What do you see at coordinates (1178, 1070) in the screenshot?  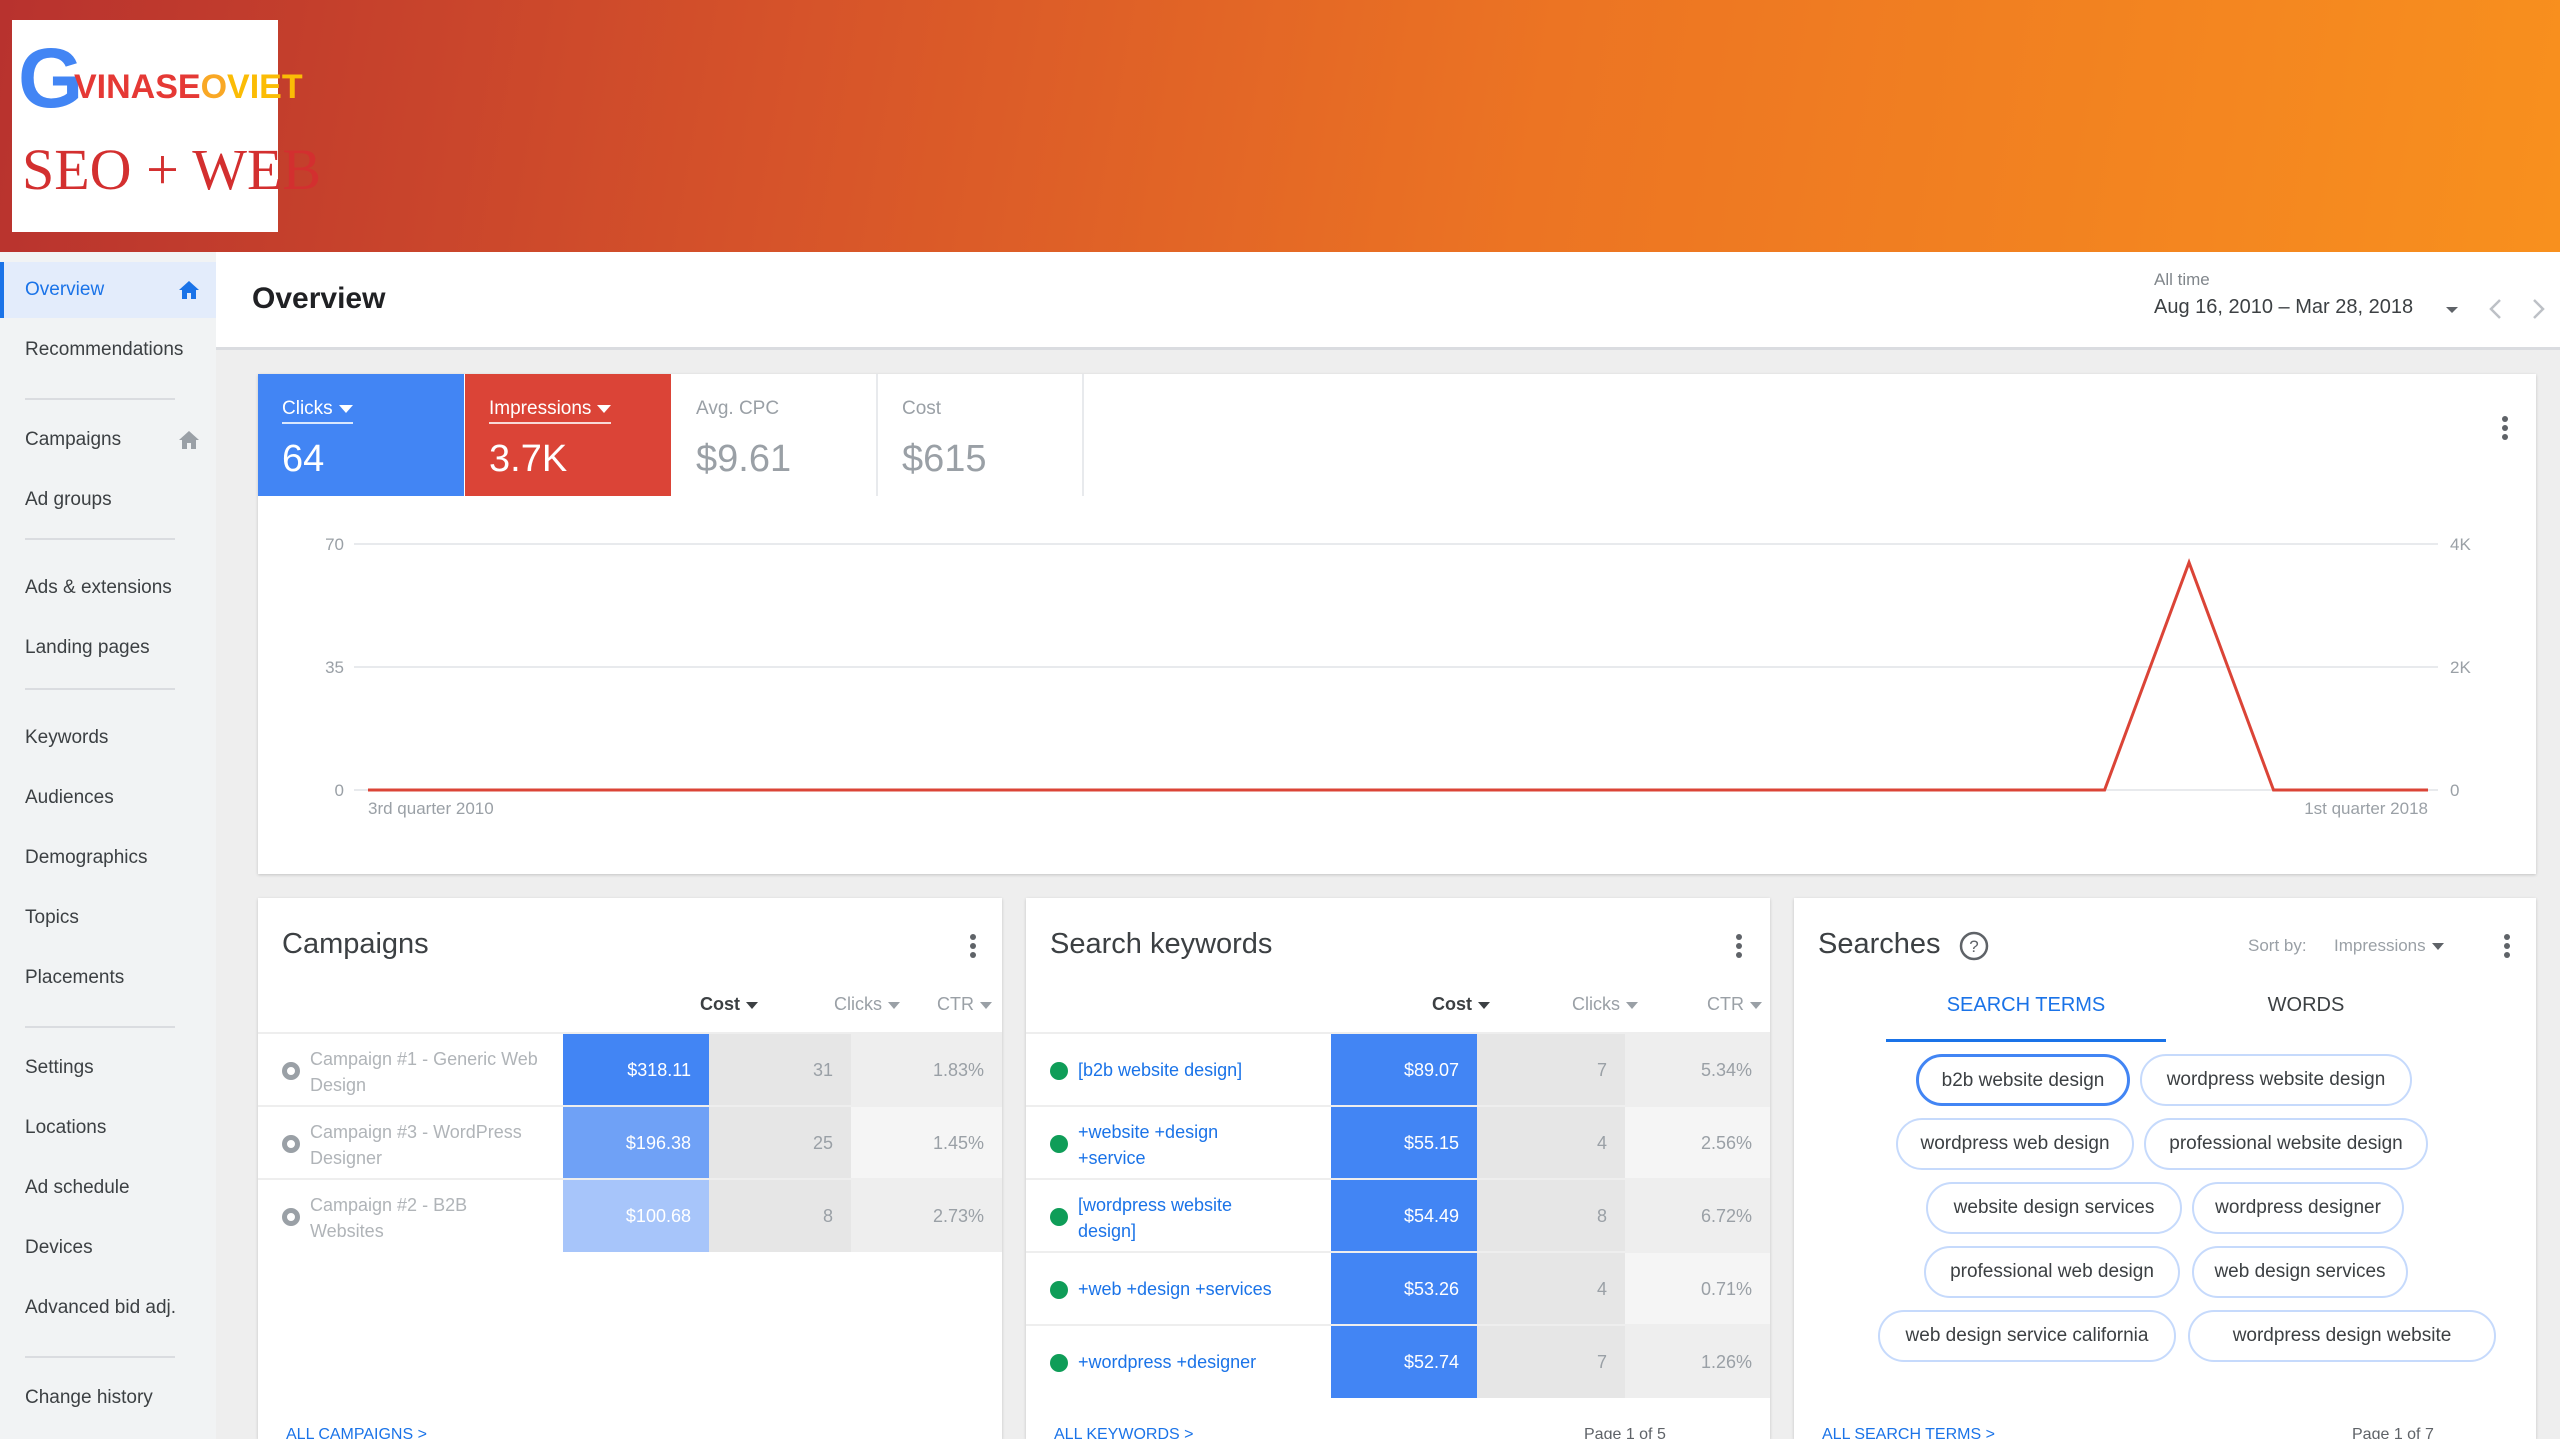 I see `keyword-name: [b2b website design]` at bounding box center [1178, 1070].